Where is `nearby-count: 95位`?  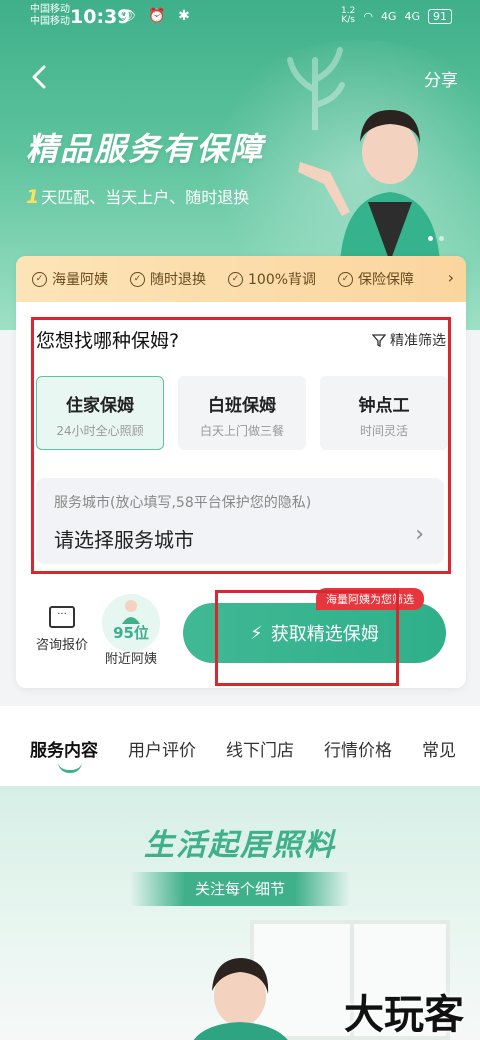 nearby-count: 95位 is located at coordinates (131, 633).